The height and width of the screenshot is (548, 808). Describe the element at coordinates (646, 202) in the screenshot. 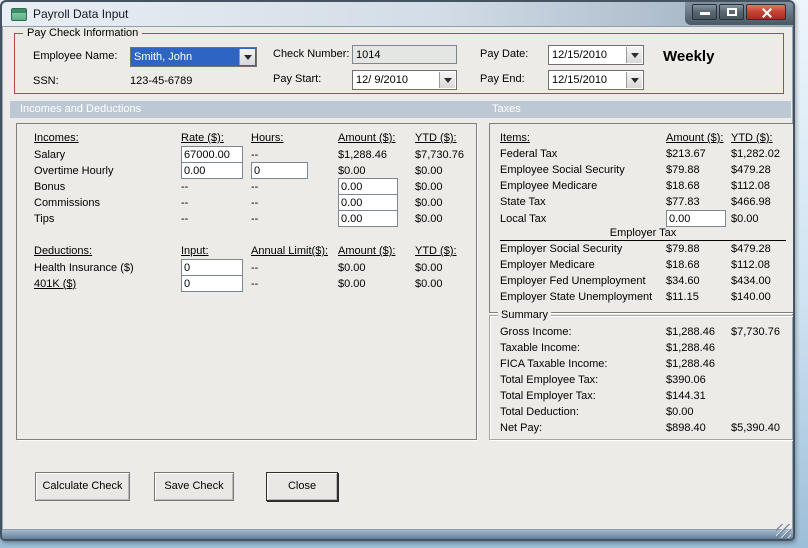

I see `tax-row-state: State Tax $77.83 $466.98` at that location.